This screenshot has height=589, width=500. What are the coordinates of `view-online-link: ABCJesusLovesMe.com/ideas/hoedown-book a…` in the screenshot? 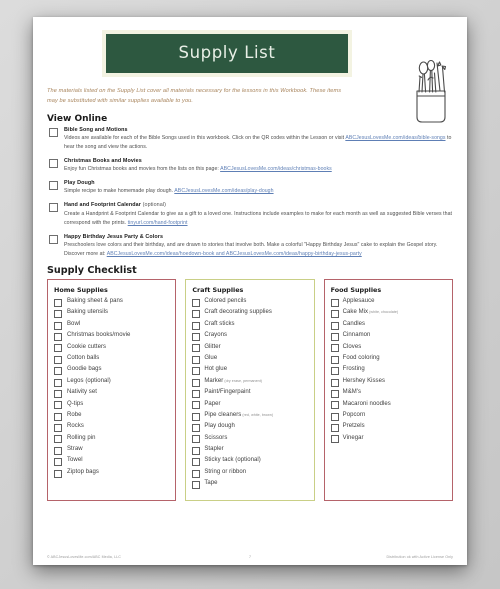 It's located at (234, 254).